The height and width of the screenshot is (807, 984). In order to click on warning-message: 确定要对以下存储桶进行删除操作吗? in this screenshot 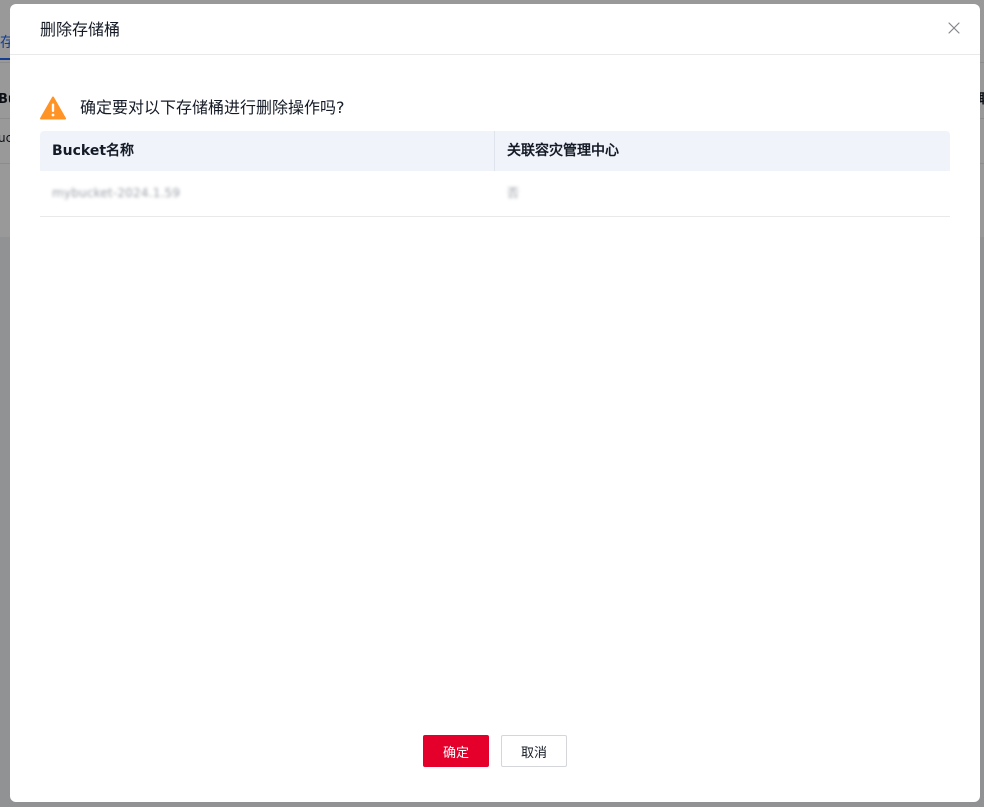, I will do `click(192, 108)`.